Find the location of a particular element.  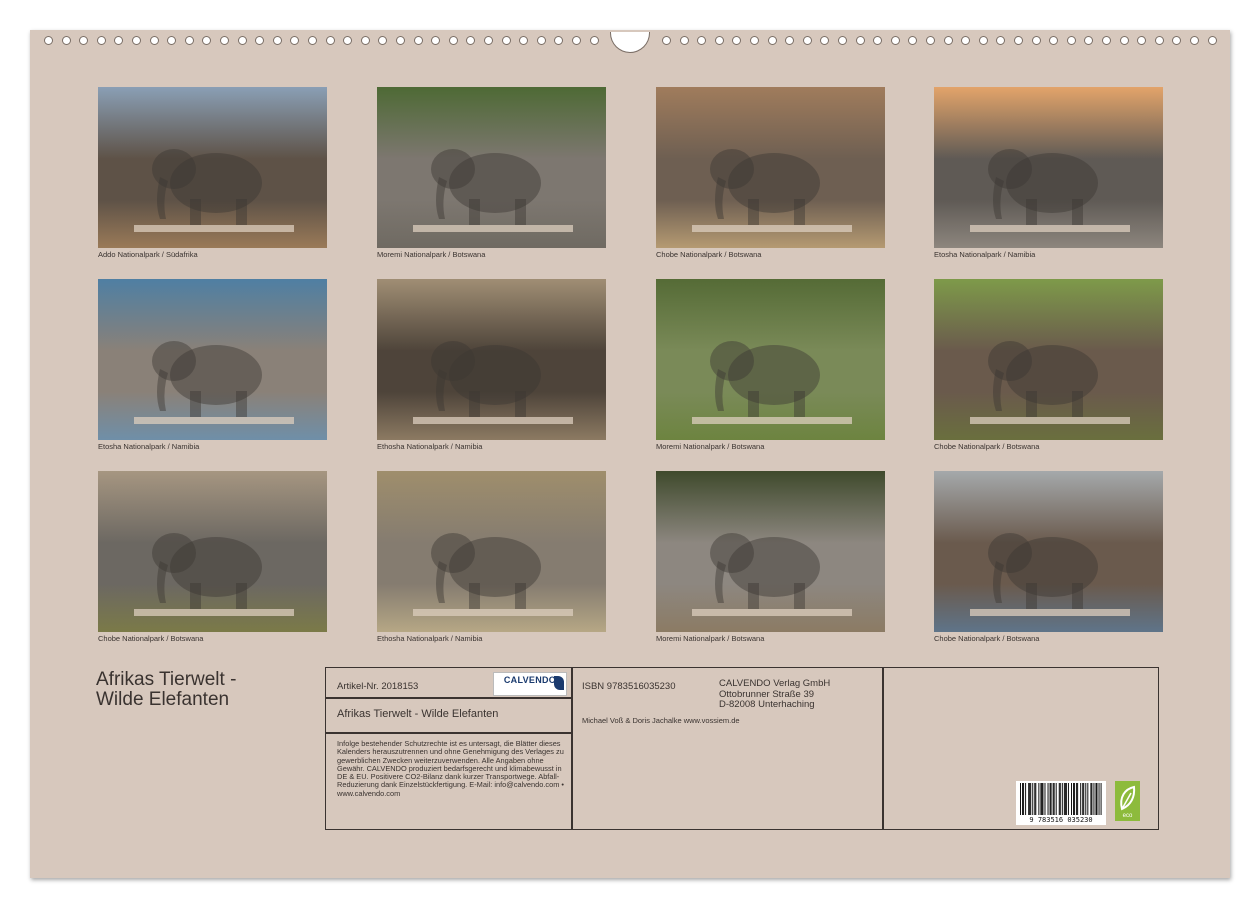

photo-caption: Addo Nationalpark / Südafrika is located at coordinates (148, 254).